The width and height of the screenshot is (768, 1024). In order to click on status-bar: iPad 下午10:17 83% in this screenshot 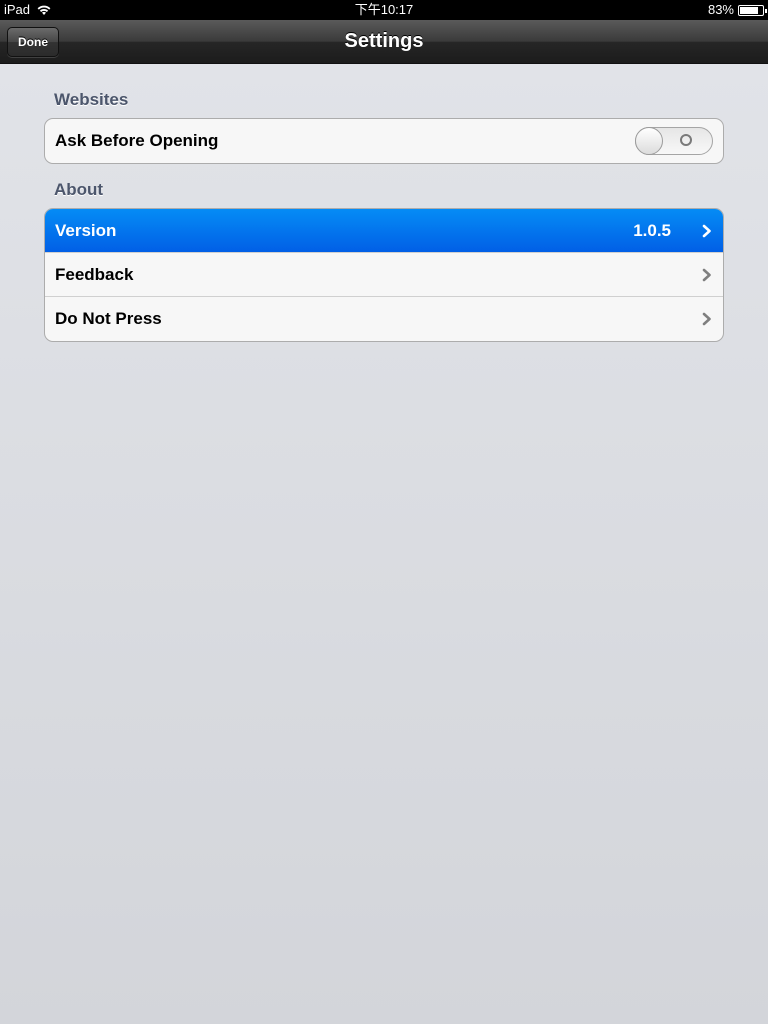, I will do `click(384, 10)`.